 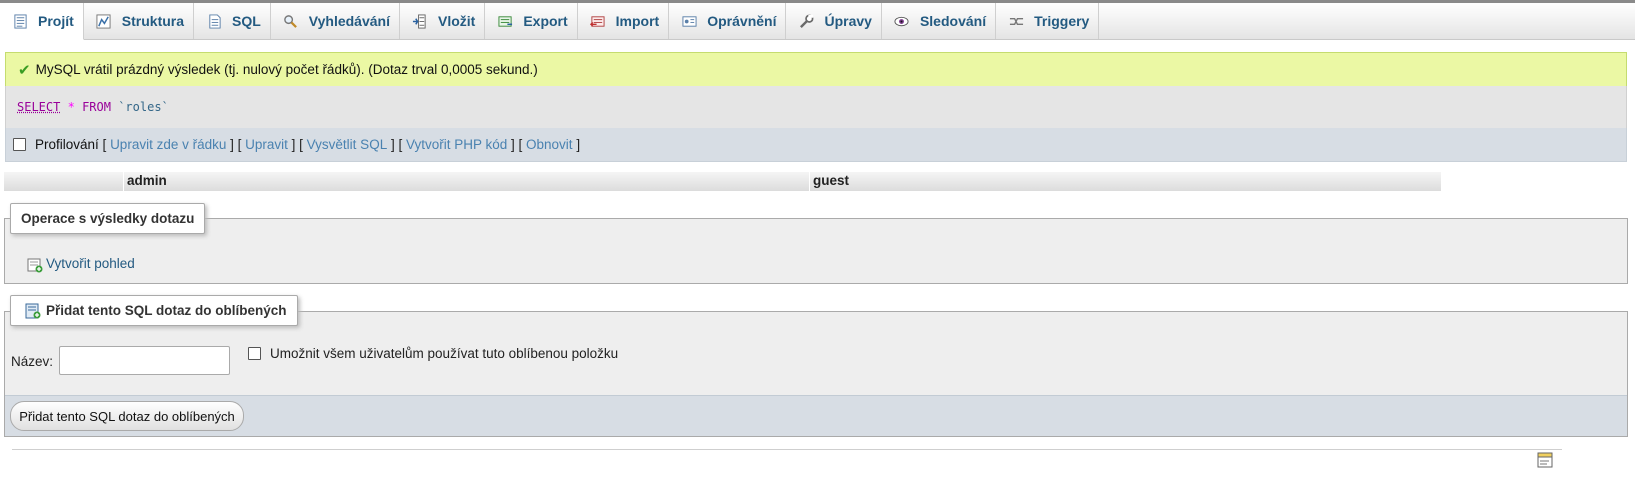 I want to click on tab-label: Projít, so click(x=56, y=21).